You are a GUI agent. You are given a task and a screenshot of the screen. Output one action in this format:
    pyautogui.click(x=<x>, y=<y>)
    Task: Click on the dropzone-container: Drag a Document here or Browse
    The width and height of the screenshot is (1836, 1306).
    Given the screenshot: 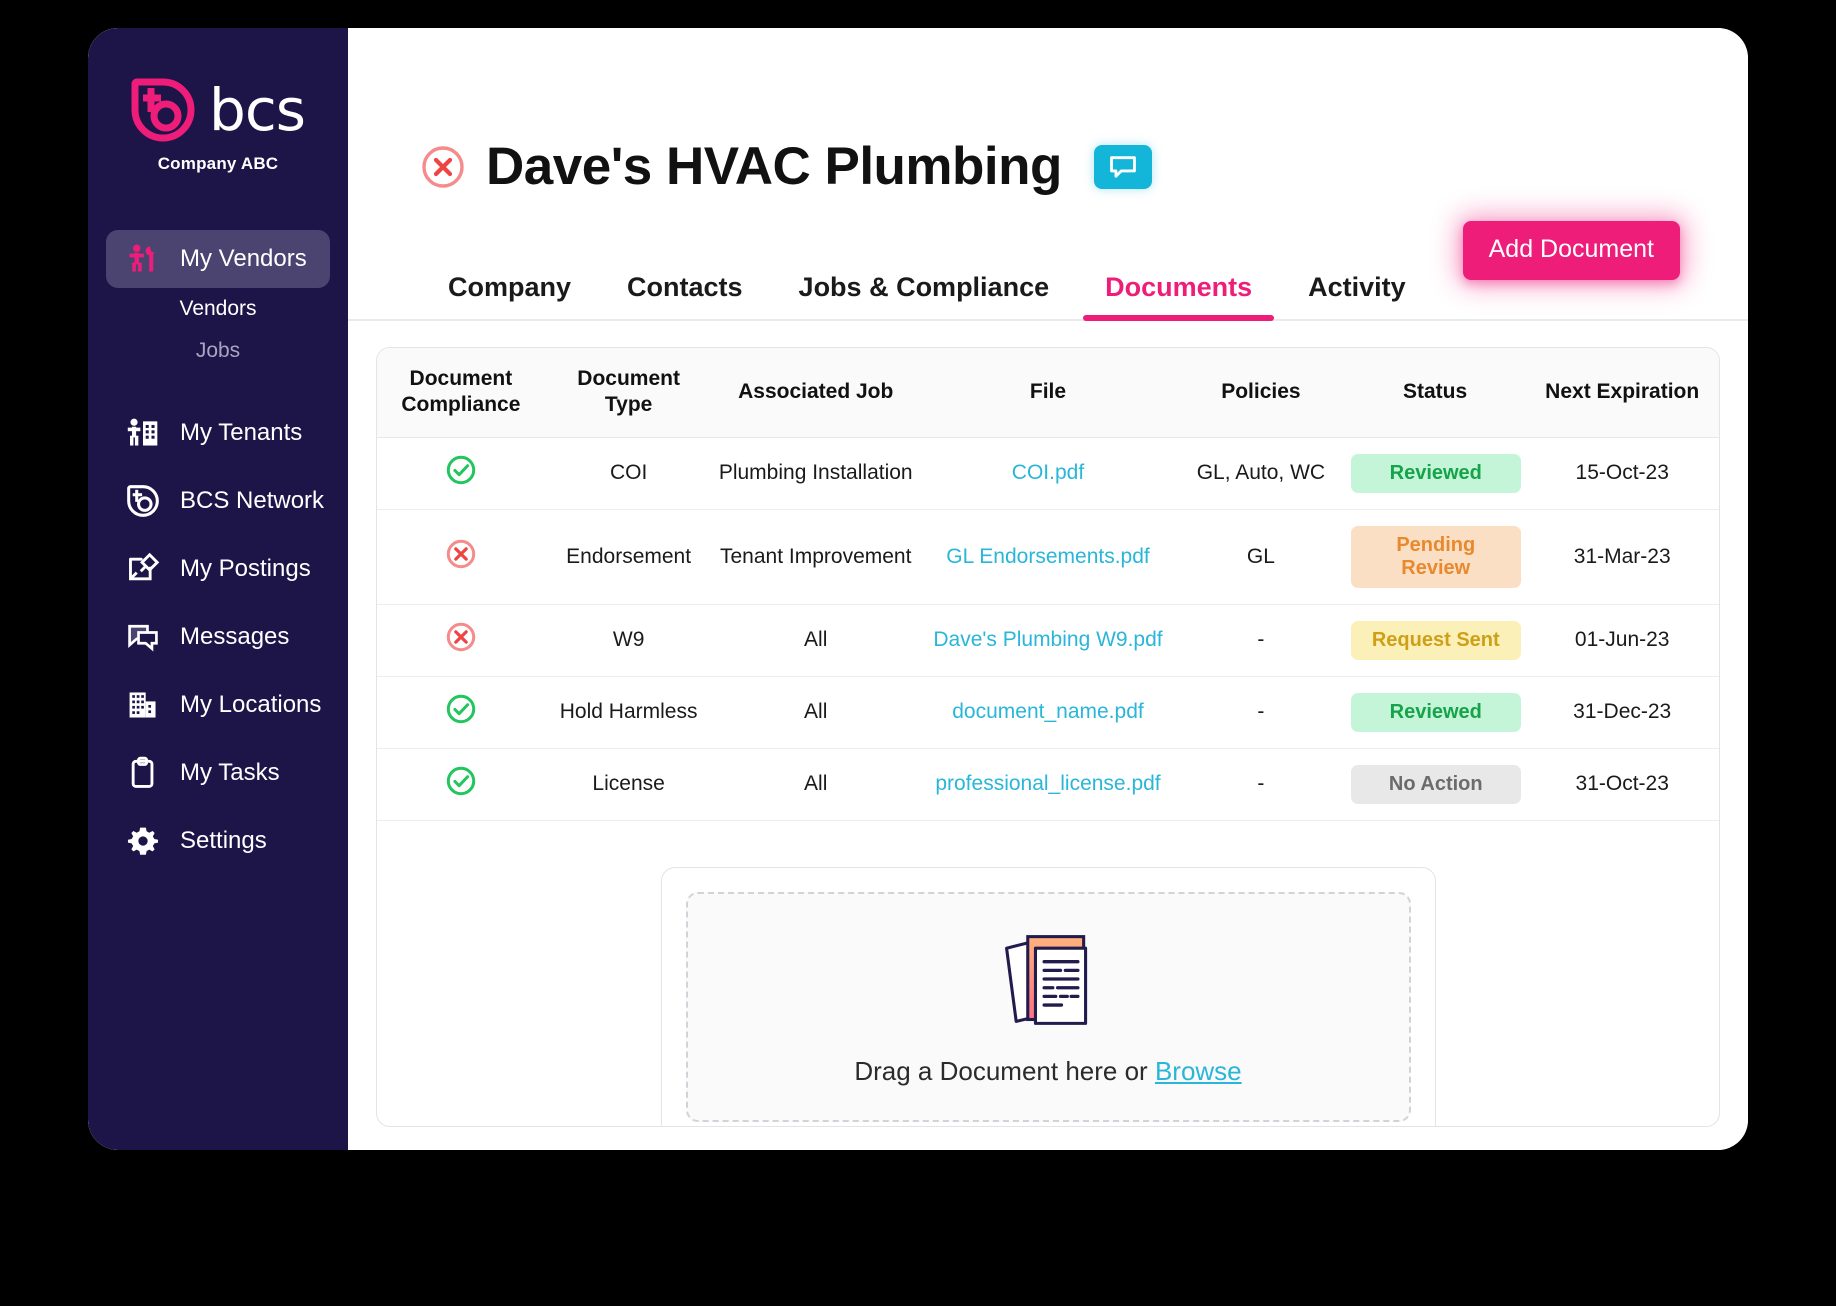 What is the action you would take?
    pyautogui.click(x=1048, y=996)
    